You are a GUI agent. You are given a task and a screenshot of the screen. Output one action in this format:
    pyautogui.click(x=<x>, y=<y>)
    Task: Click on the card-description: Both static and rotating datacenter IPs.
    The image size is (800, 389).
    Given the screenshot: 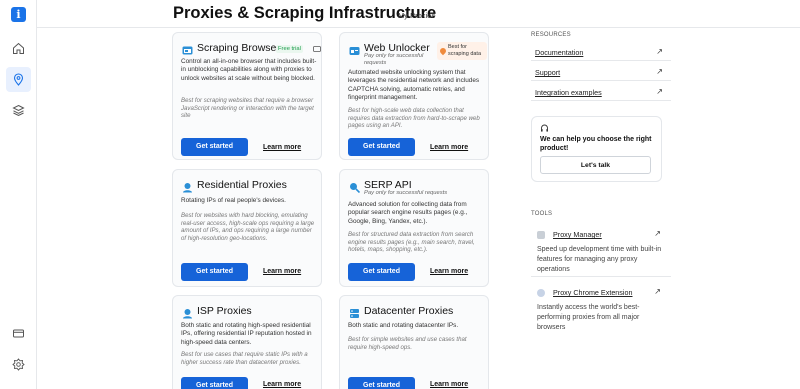 What is the action you would take?
    pyautogui.click(x=403, y=325)
    